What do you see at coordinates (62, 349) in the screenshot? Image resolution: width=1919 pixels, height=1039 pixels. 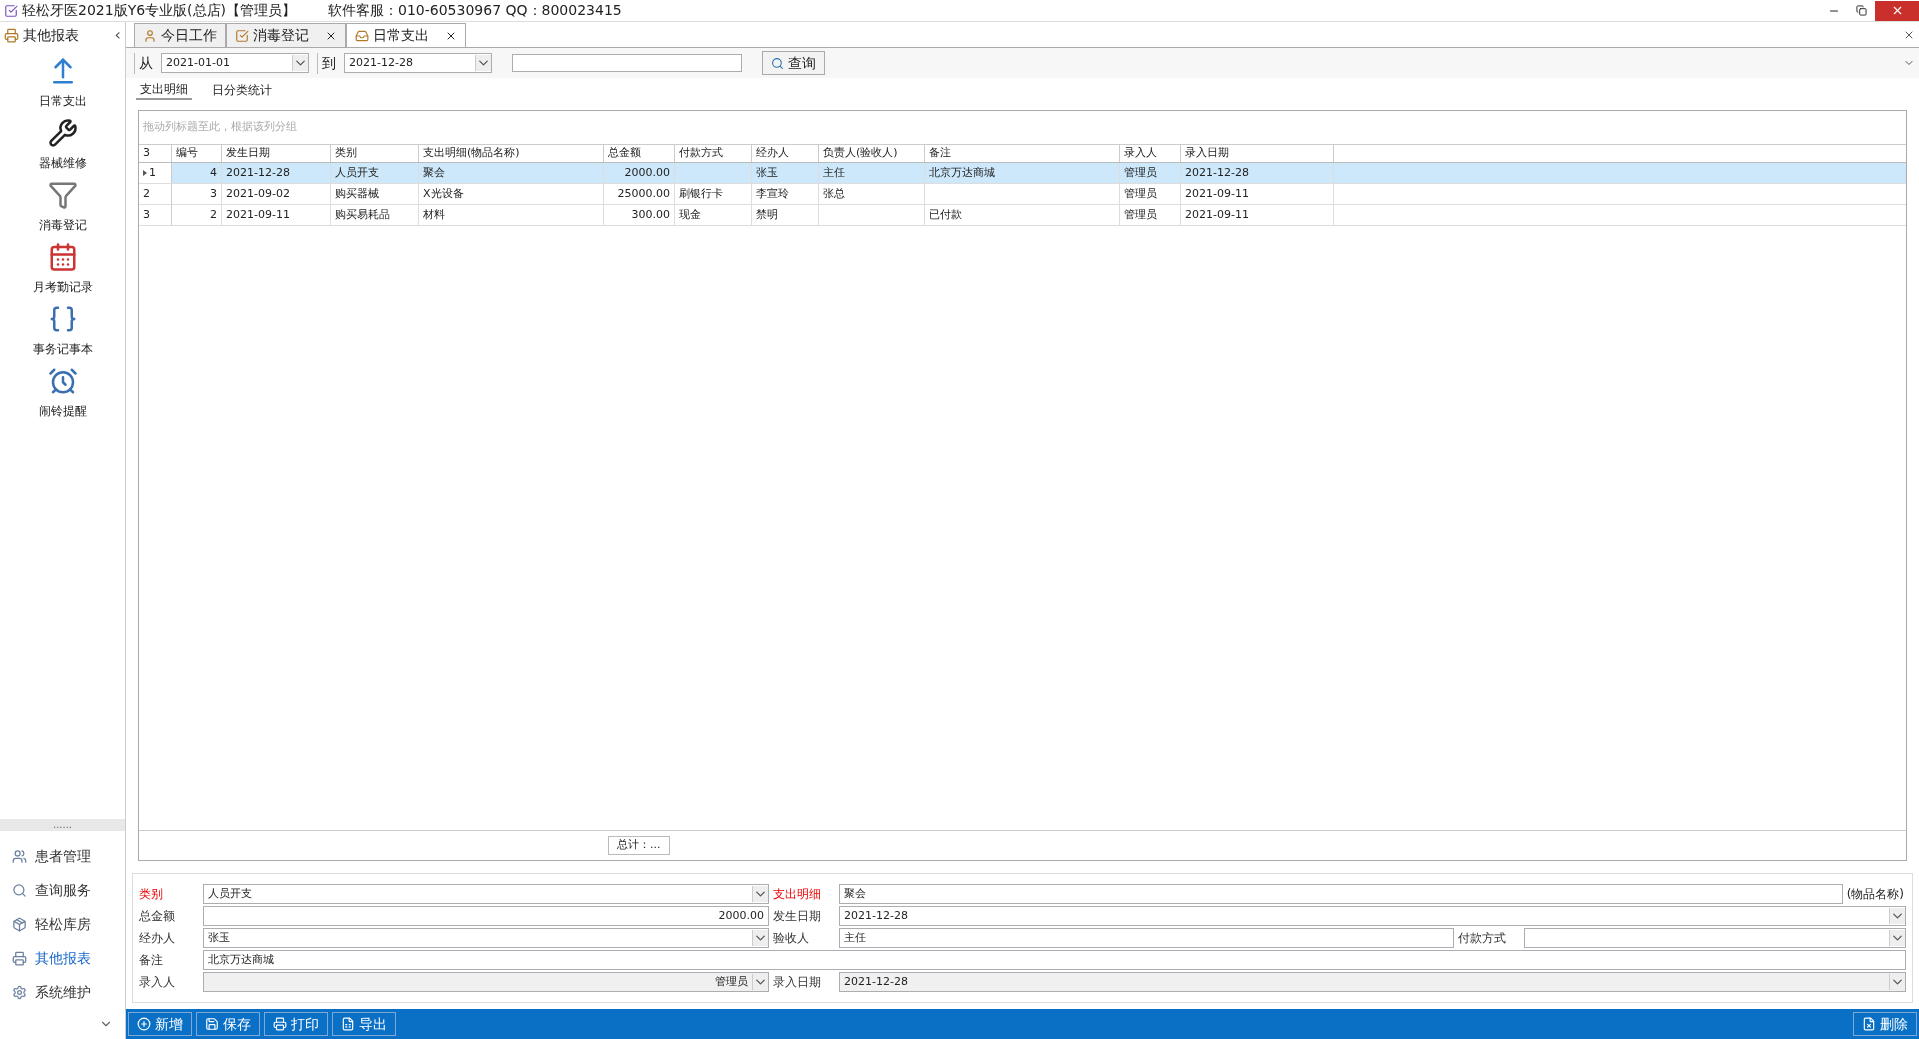 I see `sidebar-item: 事务记事本` at bounding box center [62, 349].